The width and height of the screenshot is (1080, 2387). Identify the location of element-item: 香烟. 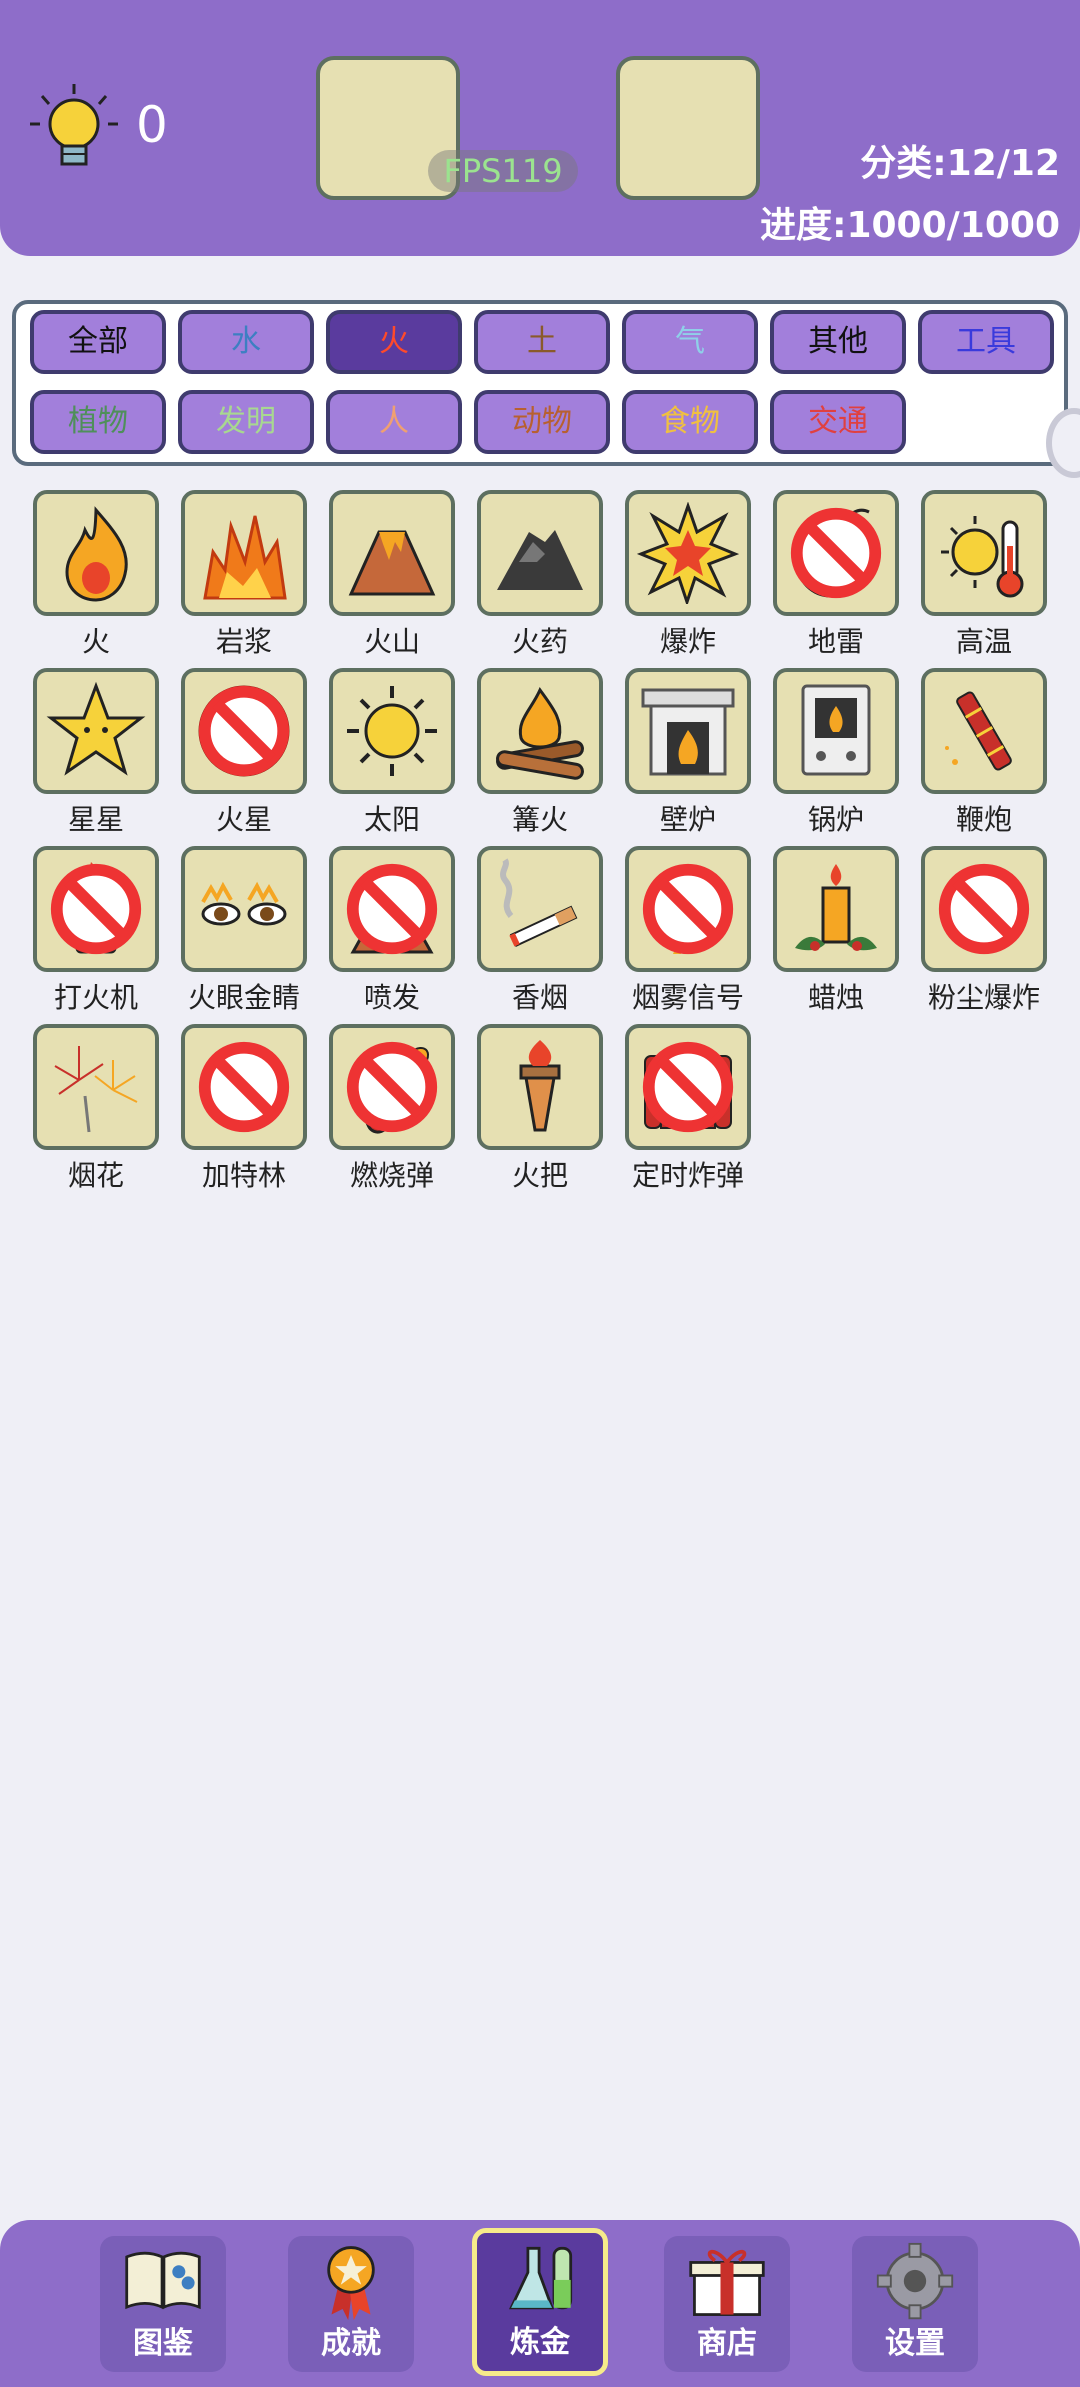
(543, 936).